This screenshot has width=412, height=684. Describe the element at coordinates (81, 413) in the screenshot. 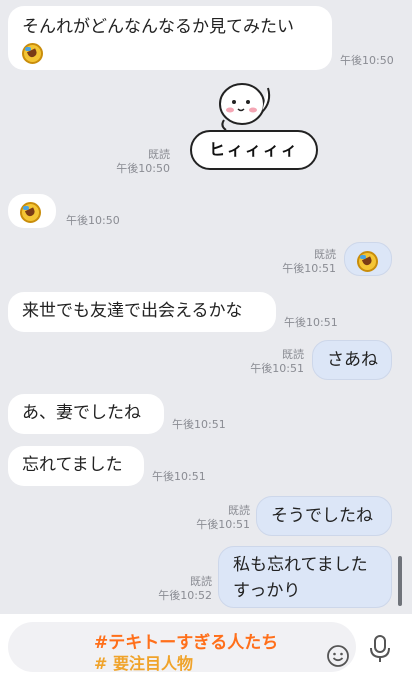

I see `message-text: あ、妻でしたね` at that location.